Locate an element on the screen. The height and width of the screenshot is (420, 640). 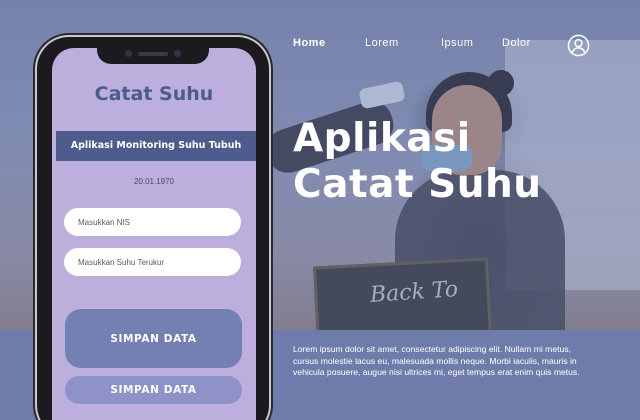
nav-item-home: Home is located at coordinates (309, 43).